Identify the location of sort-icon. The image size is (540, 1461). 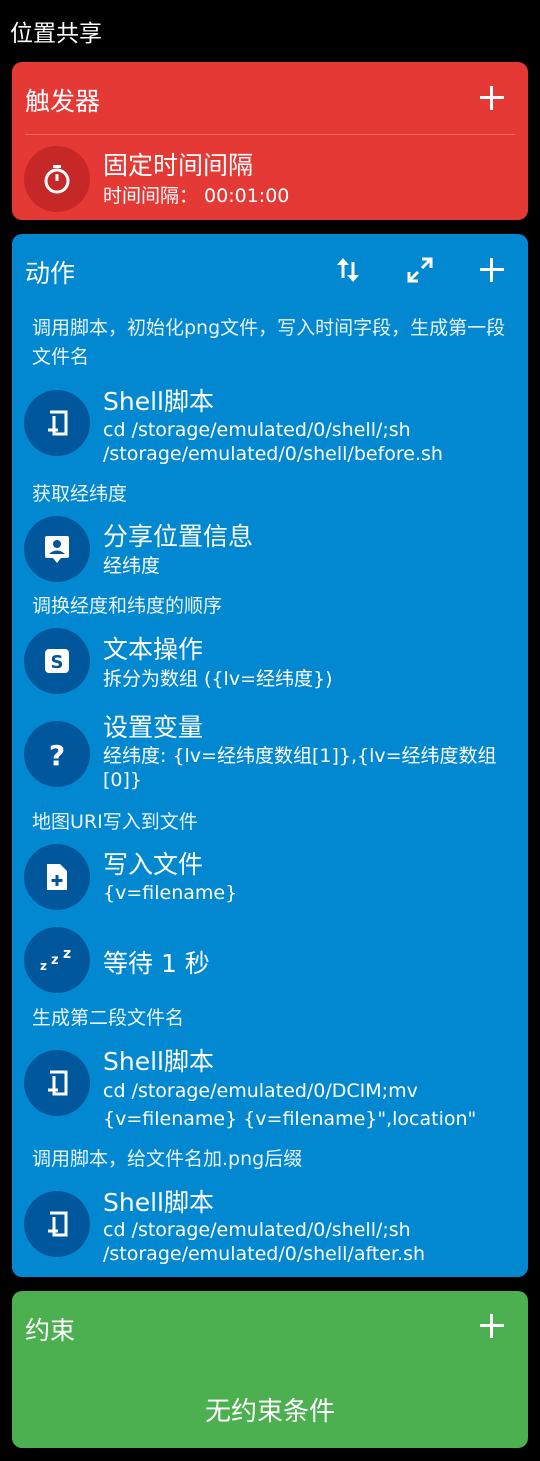
(348, 270).